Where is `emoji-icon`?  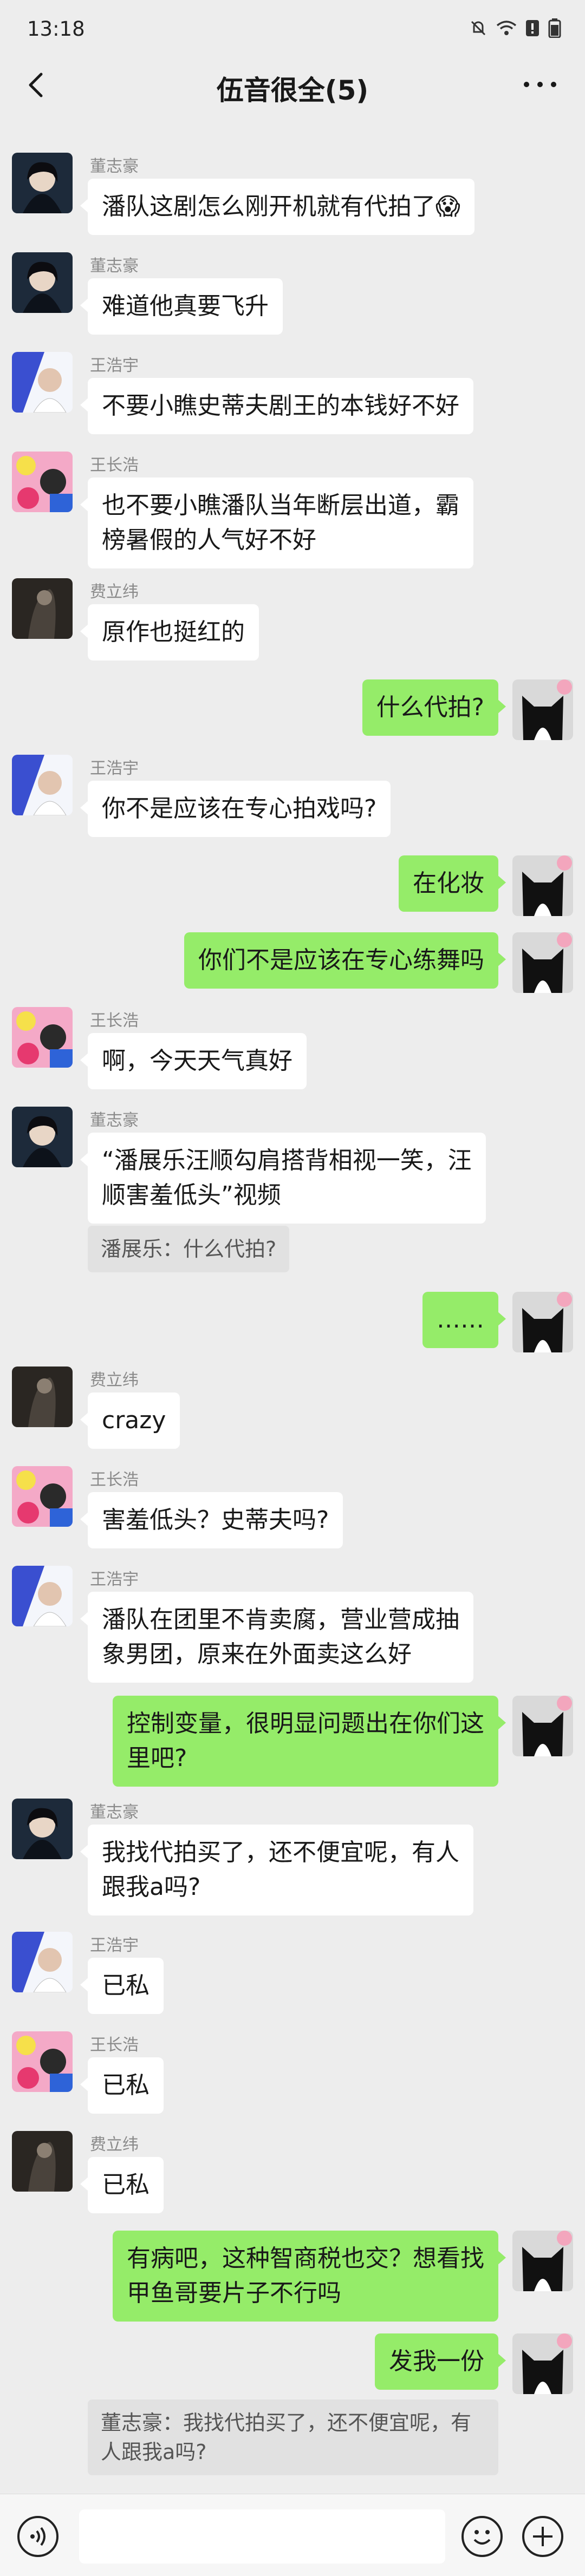
emoji-icon is located at coordinates (482, 2536).